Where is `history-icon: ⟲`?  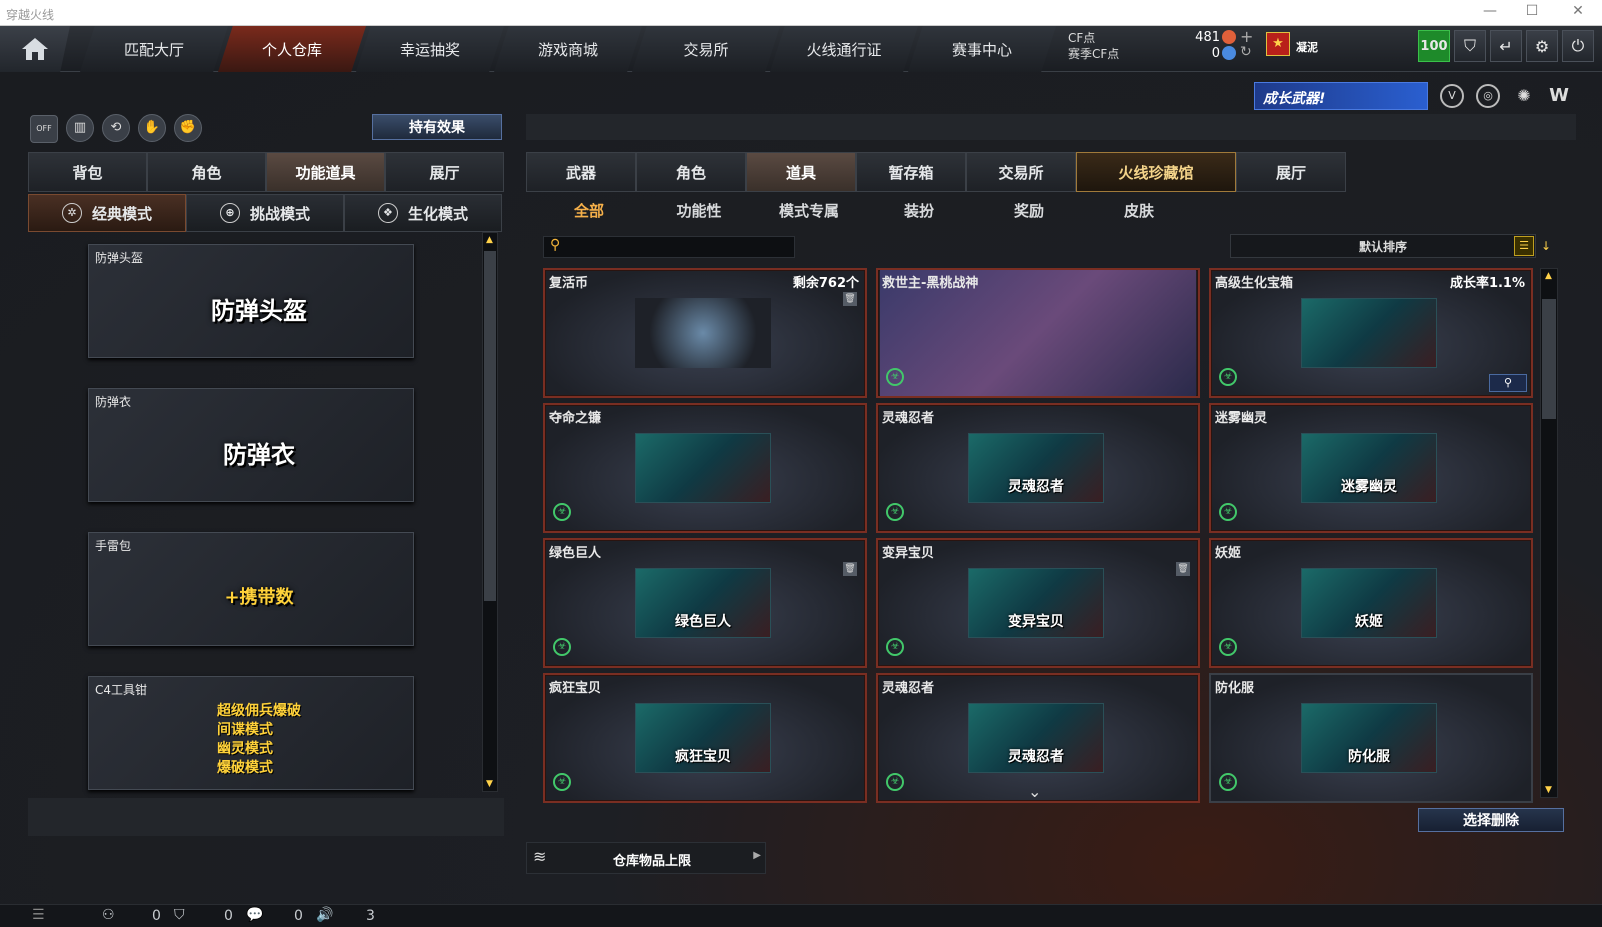 history-icon: ⟲ is located at coordinates (116, 128).